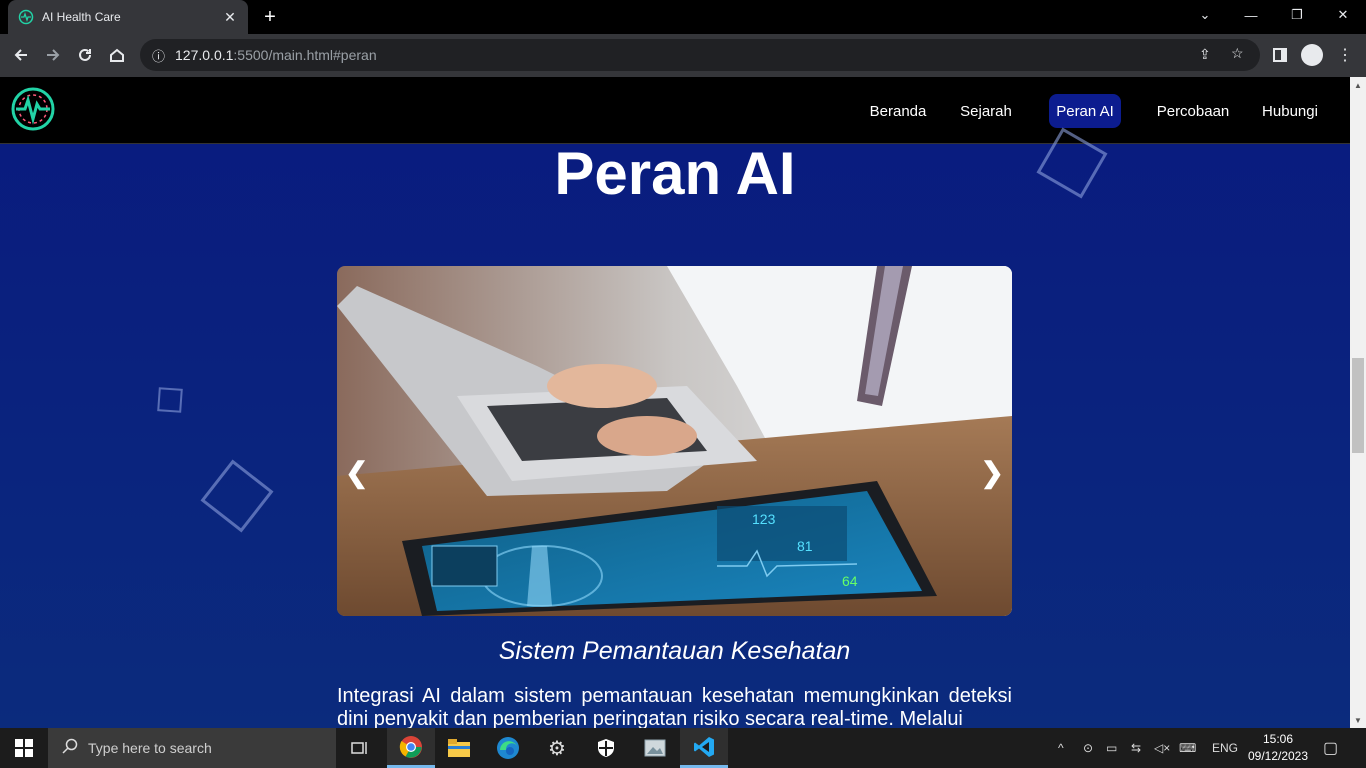 Image resolution: width=1366 pixels, height=768 pixels. What do you see at coordinates (1278, 748) in the screenshot?
I see `system-clock: 15:06 09/12/2023` at bounding box center [1278, 748].